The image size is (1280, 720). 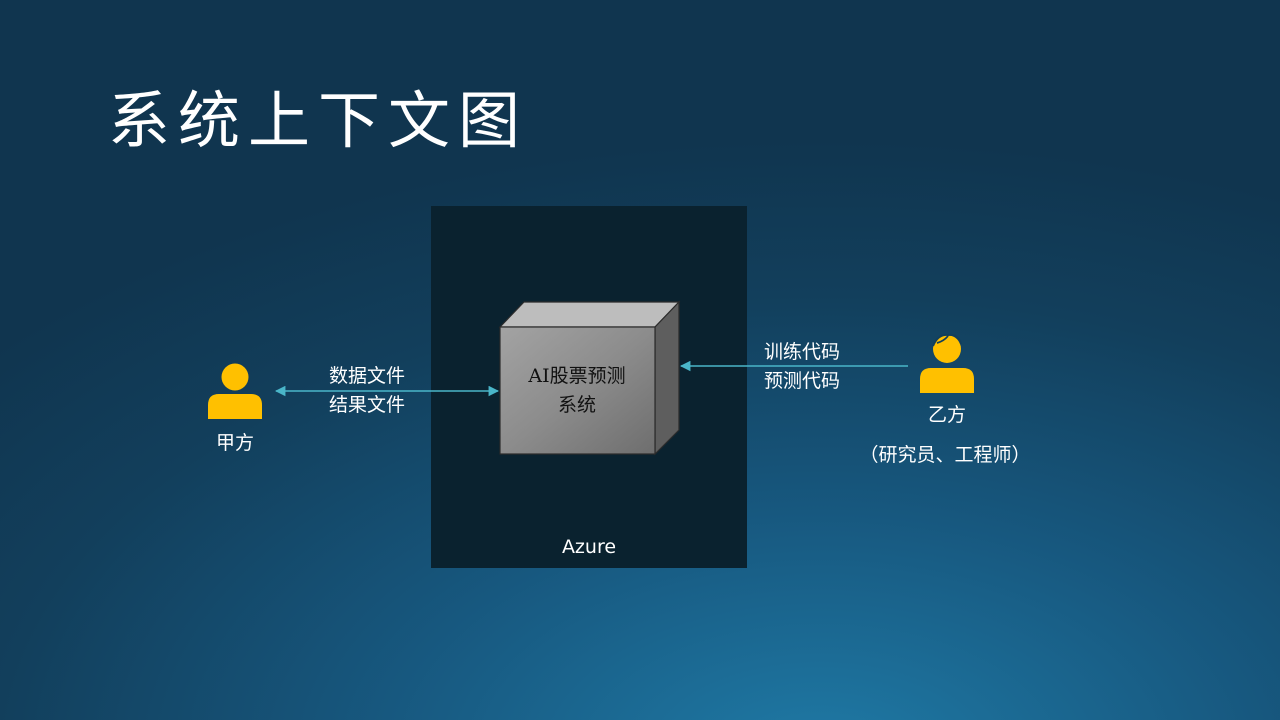 What do you see at coordinates (367, 391) in the screenshot?
I see `party-a-flow-label: 数据文件 结果文件` at bounding box center [367, 391].